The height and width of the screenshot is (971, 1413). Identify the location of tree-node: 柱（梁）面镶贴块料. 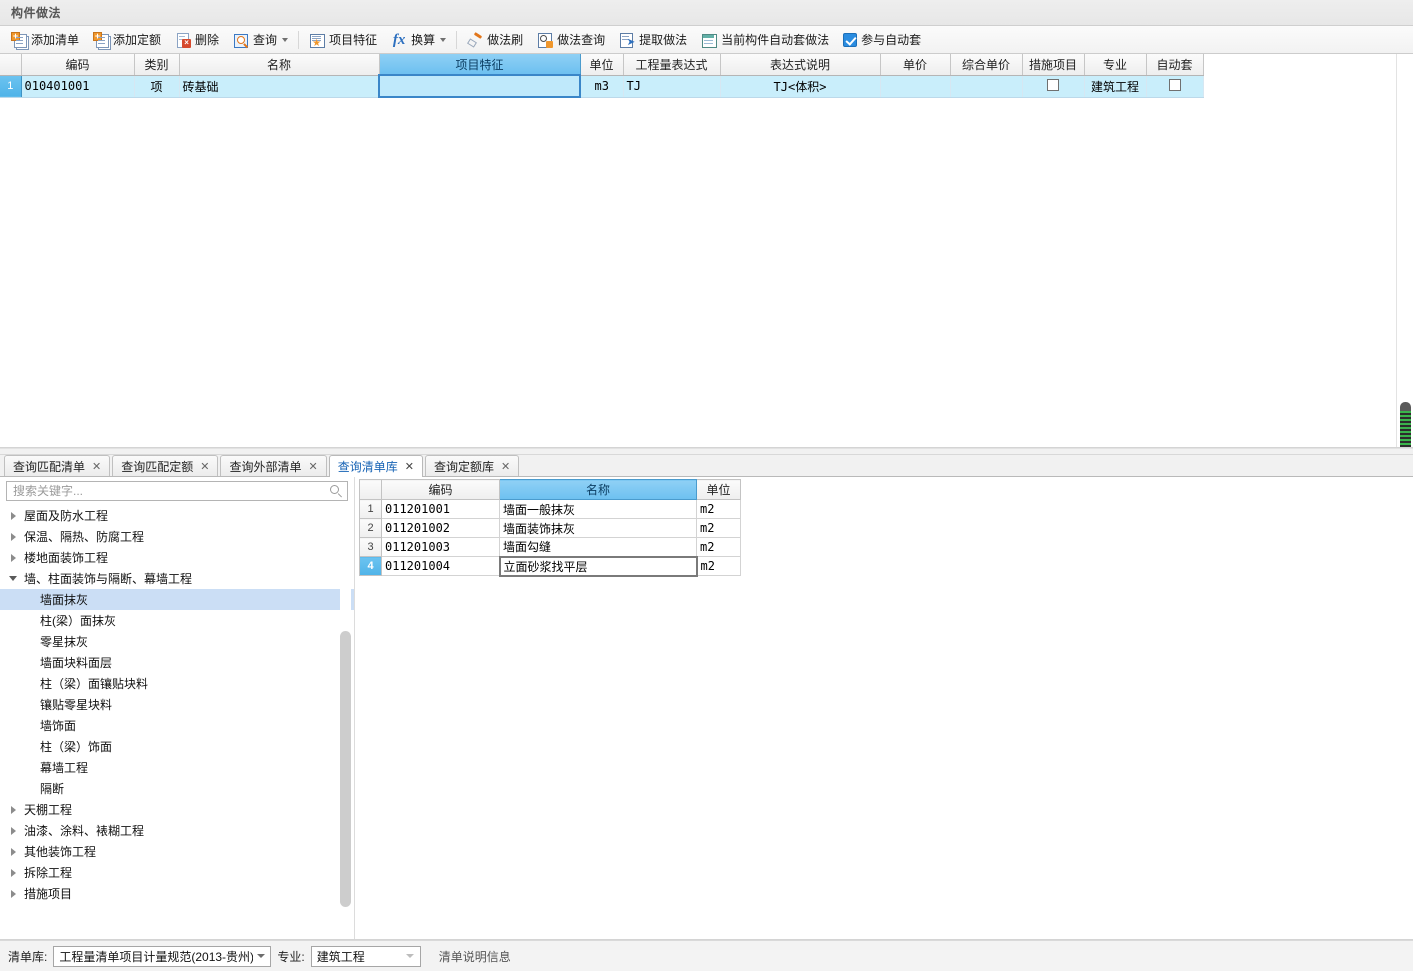
(177, 683).